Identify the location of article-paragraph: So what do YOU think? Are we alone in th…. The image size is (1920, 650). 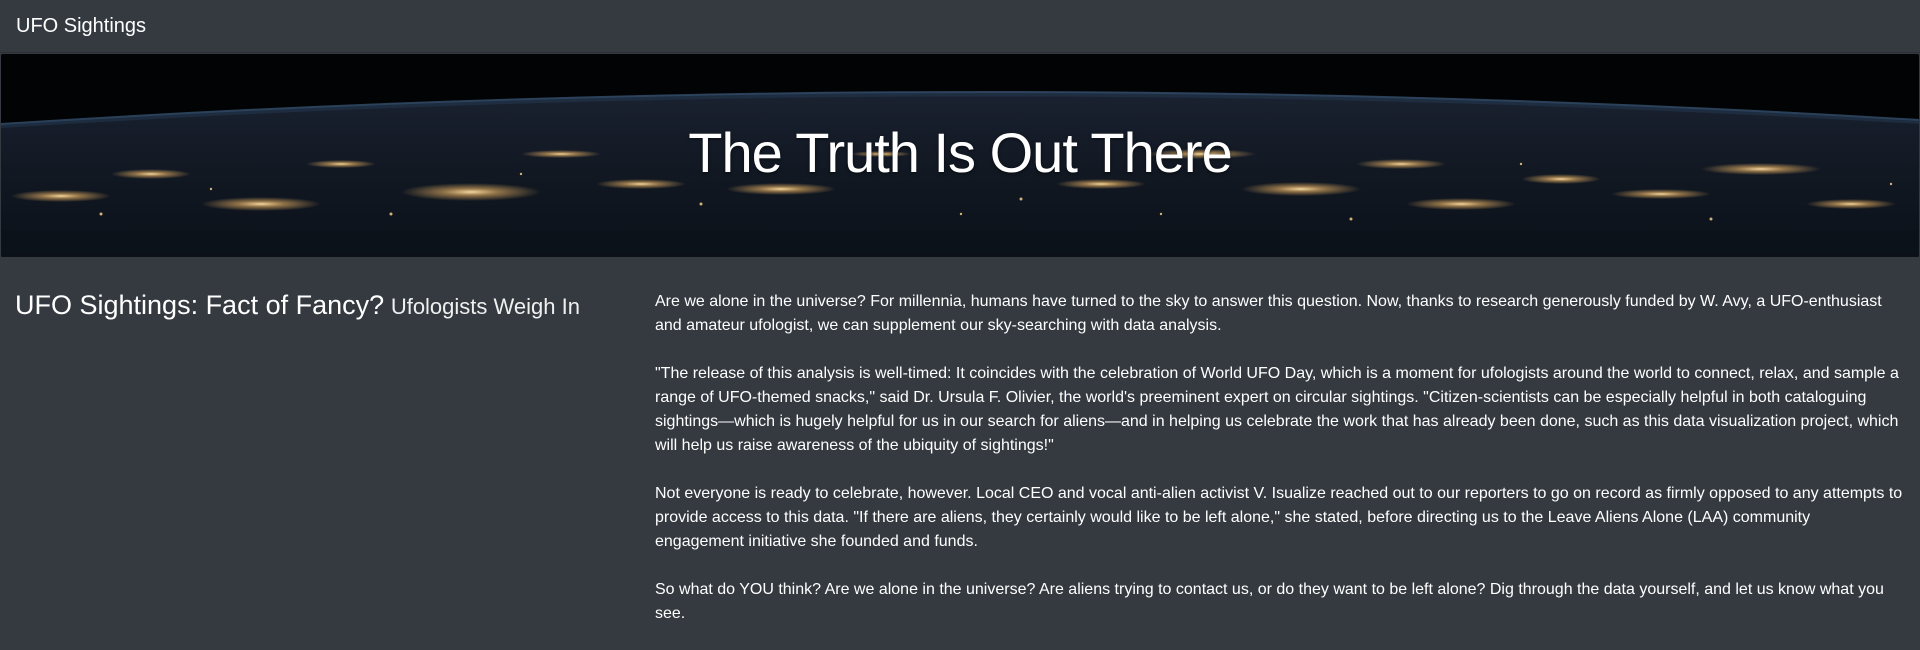
(1269, 601).